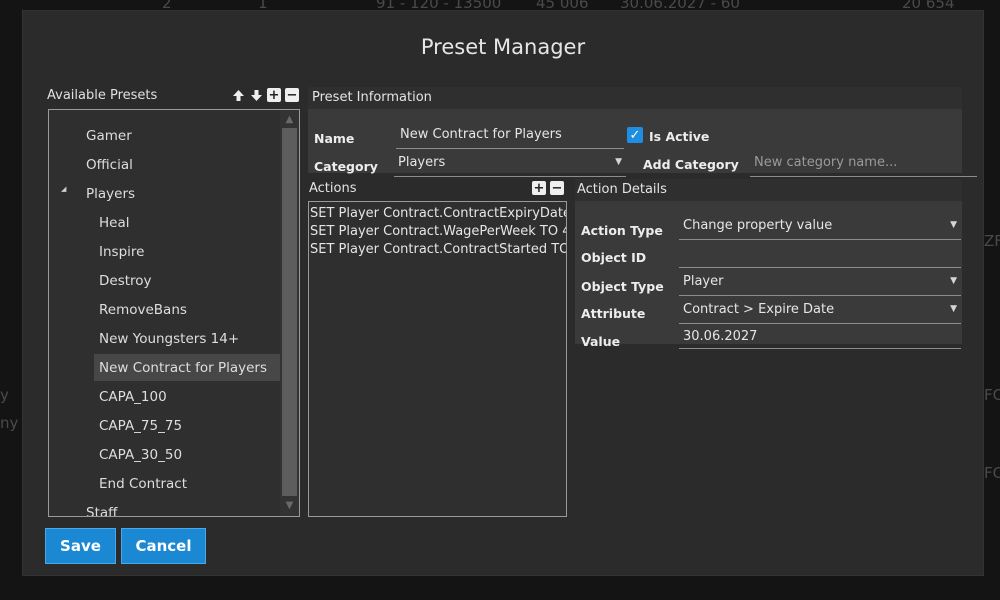 The width and height of the screenshot is (1000, 600). Describe the element at coordinates (503, 47) in the screenshot. I see `dialog-title: Preset Manager` at that location.